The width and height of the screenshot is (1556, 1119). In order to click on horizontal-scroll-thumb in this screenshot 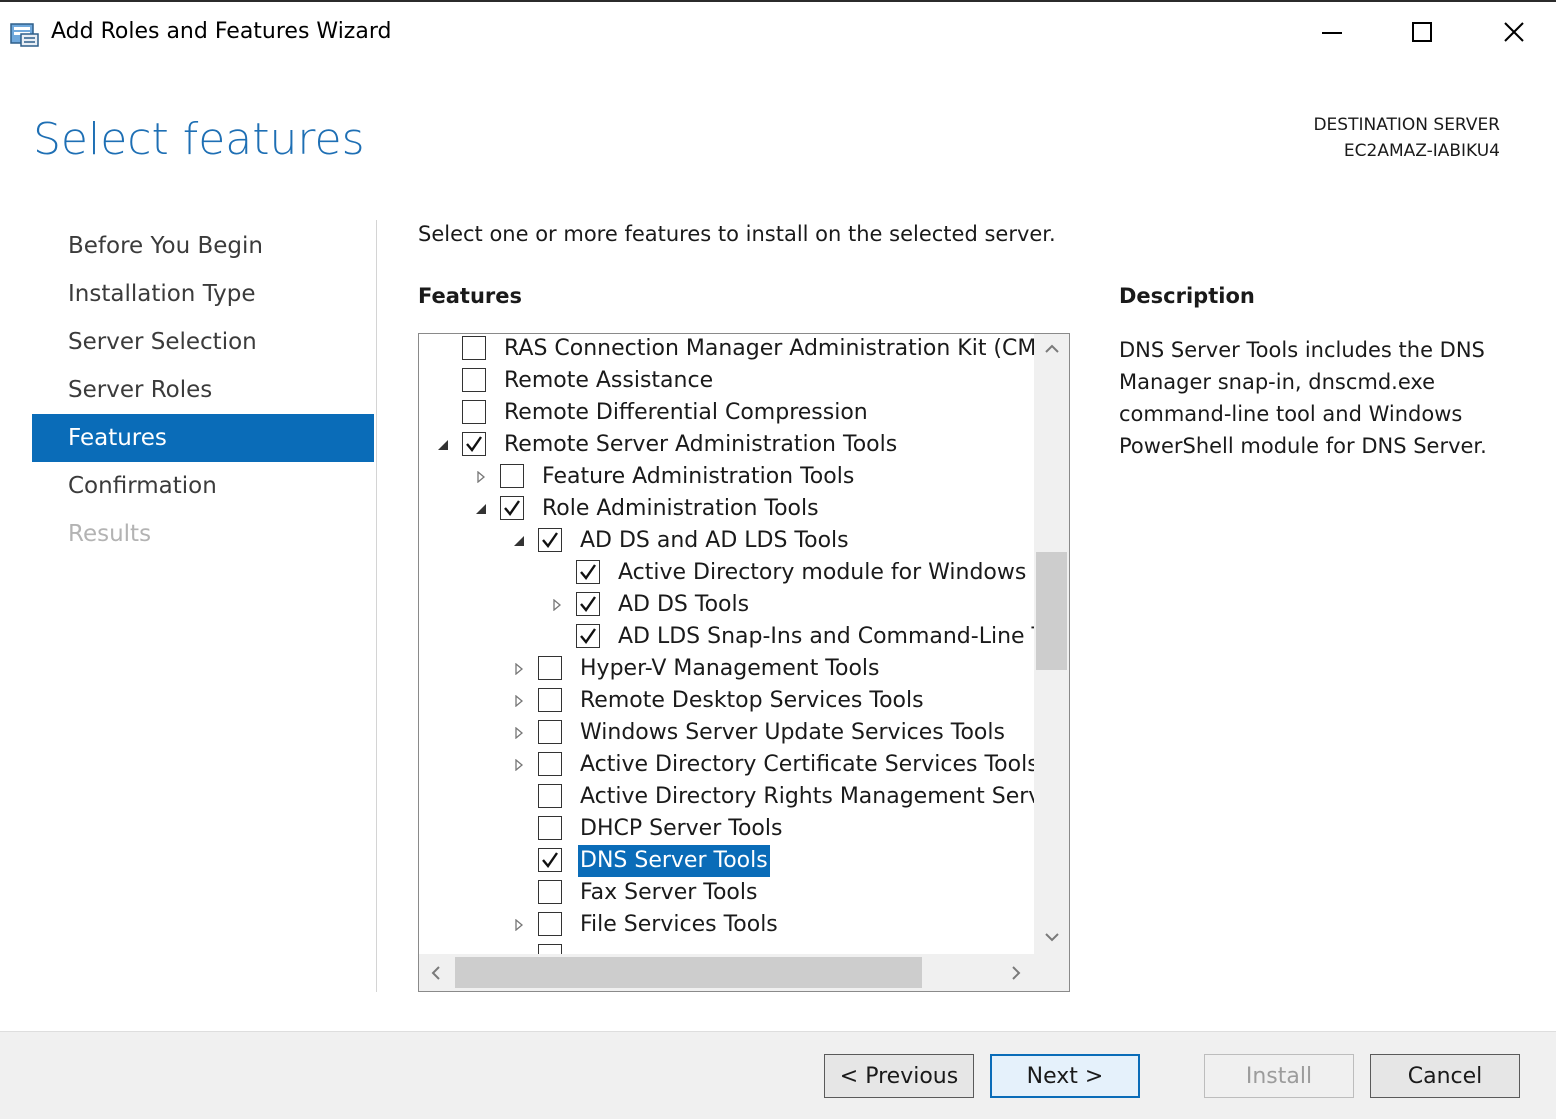, I will do `click(688, 972)`.